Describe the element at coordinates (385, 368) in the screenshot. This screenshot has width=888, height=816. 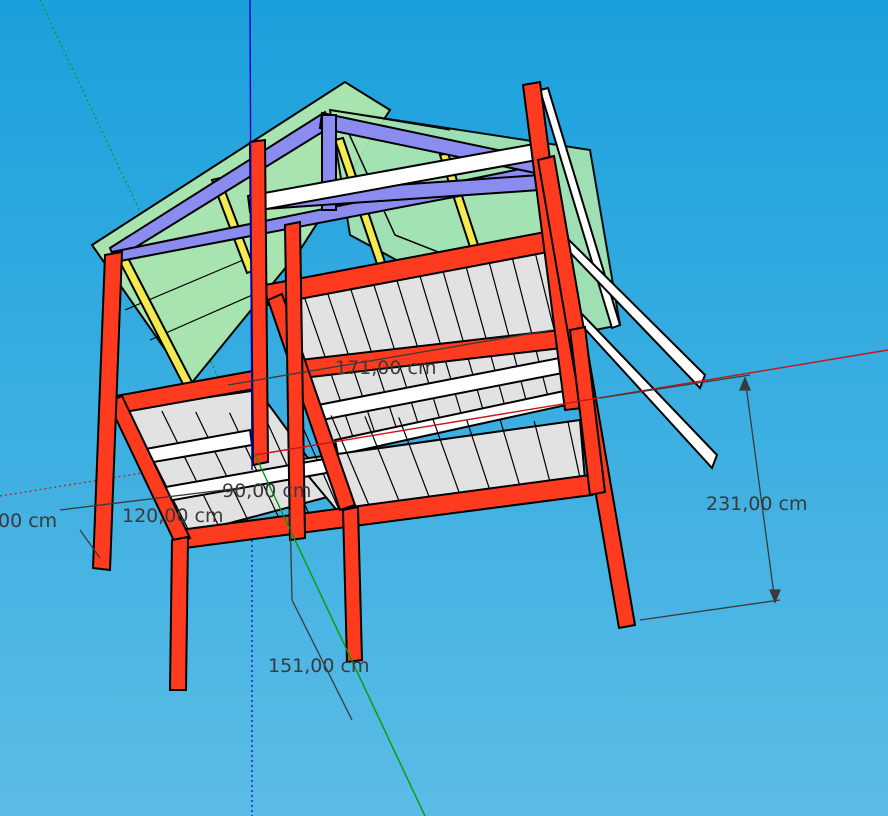
I see `dim-171-label: 171,00 cm` at that location.